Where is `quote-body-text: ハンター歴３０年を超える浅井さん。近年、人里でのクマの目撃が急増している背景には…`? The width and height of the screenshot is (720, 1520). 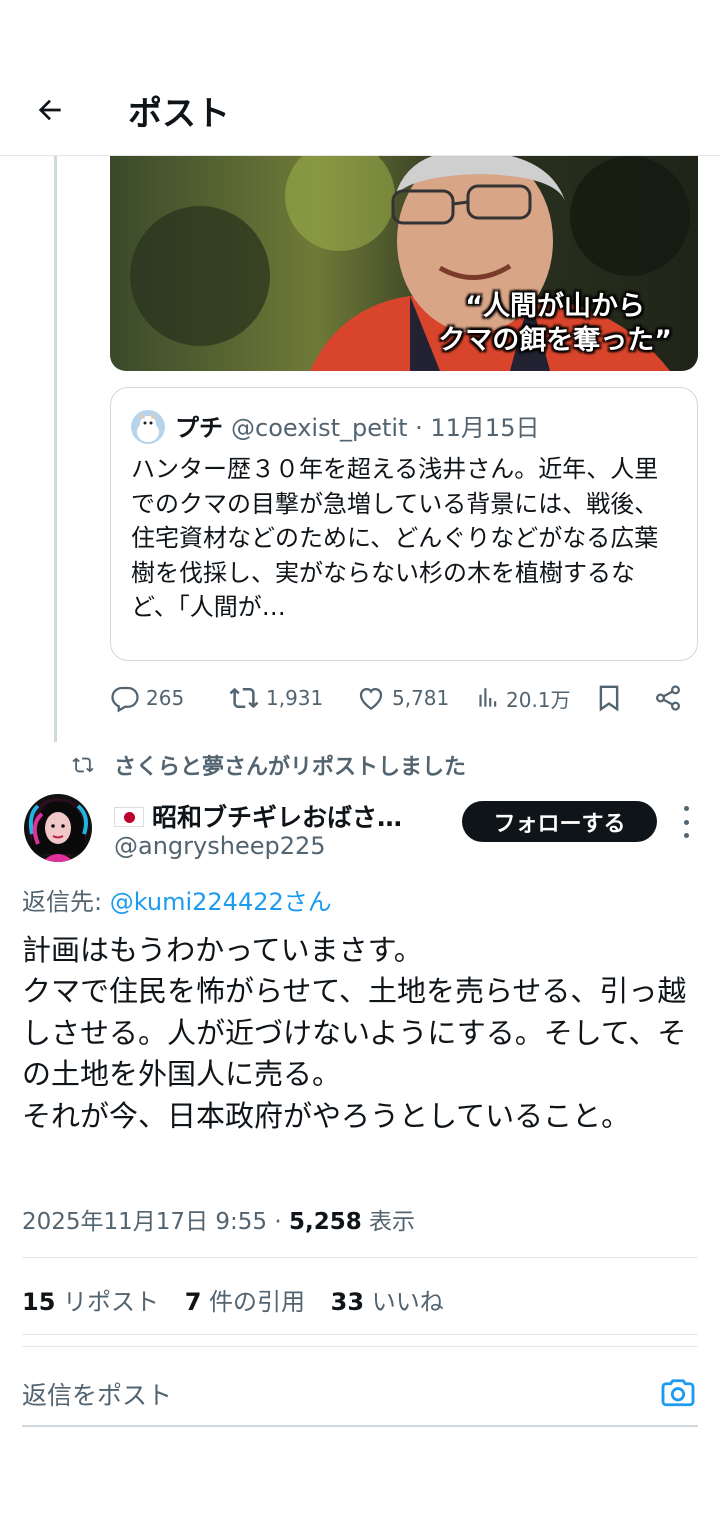
quote-body-text: ハンター歴３０年を超える浅井さん。近年、人里でのクマの目撃が急増している背景には… is located at coordinates (395, 538).